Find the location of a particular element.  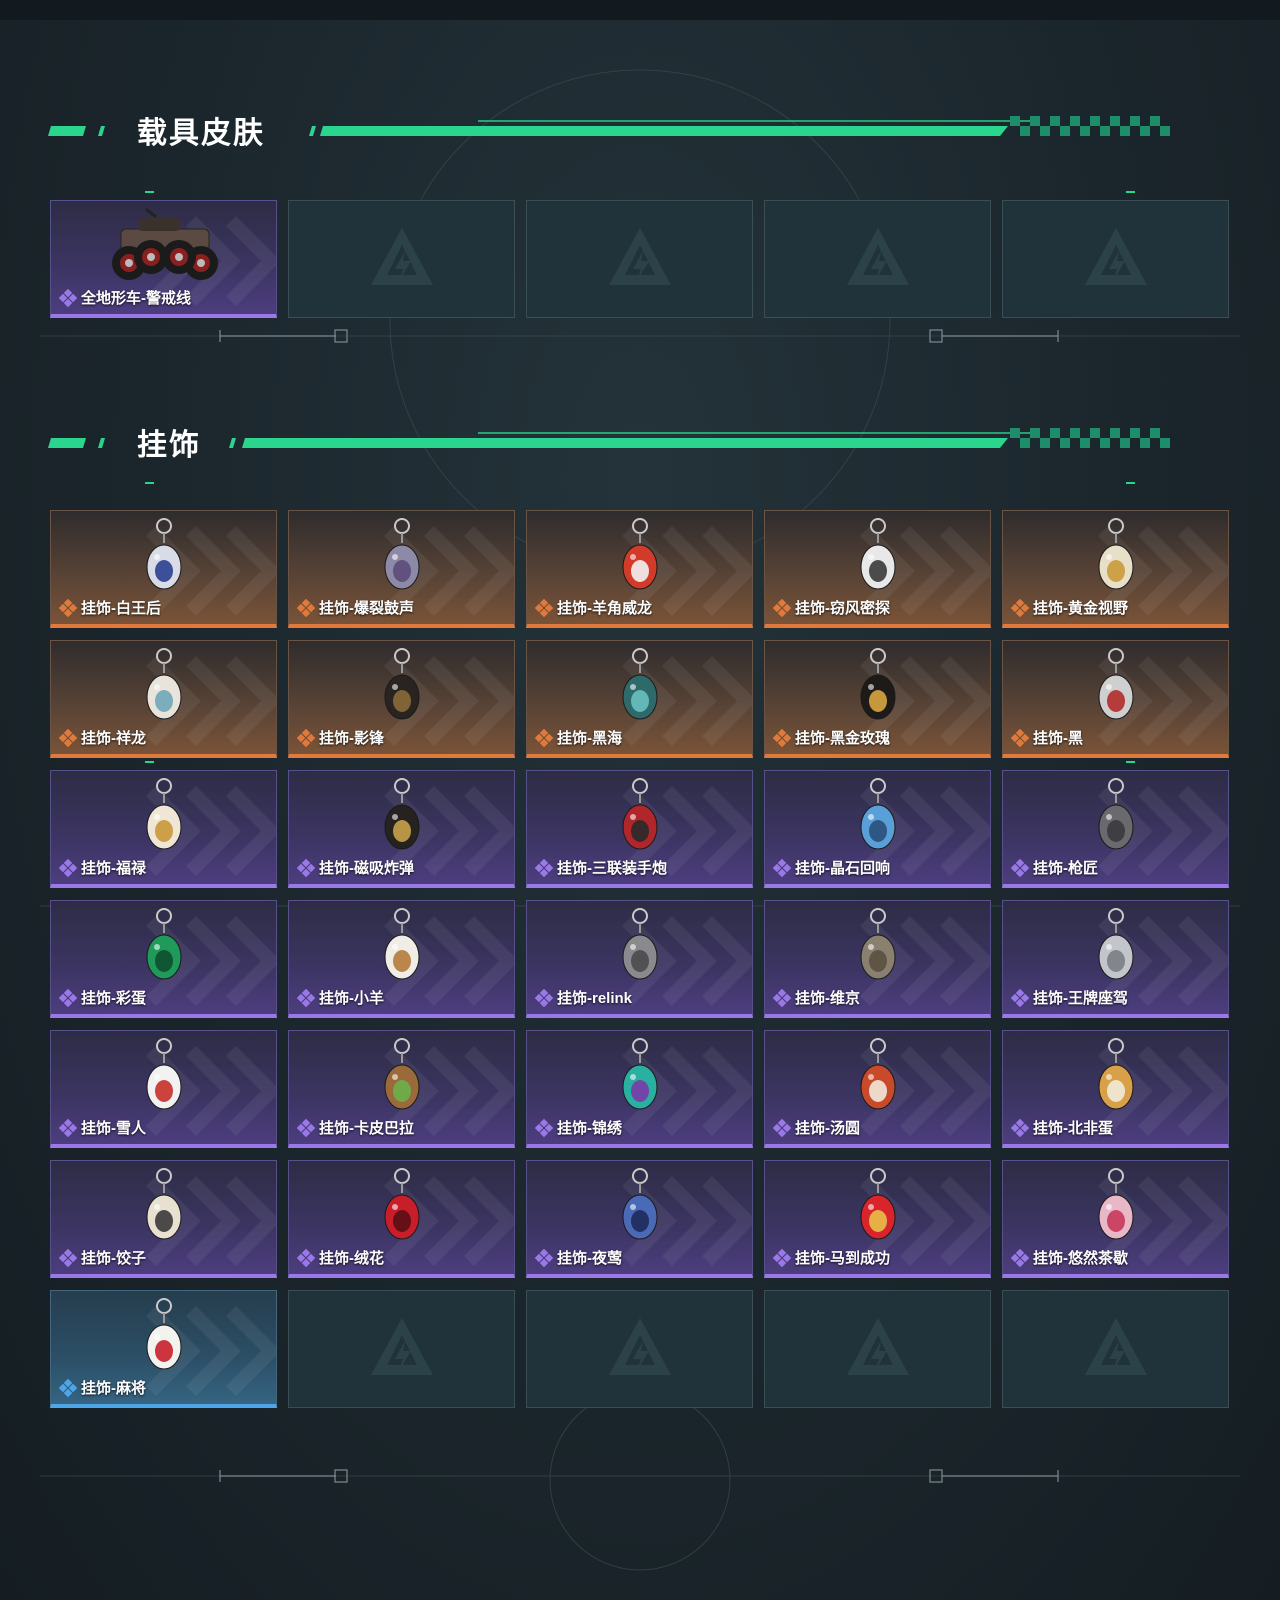

item-label: 挂饰-枪匠 is located at coordinates (1054, 867).